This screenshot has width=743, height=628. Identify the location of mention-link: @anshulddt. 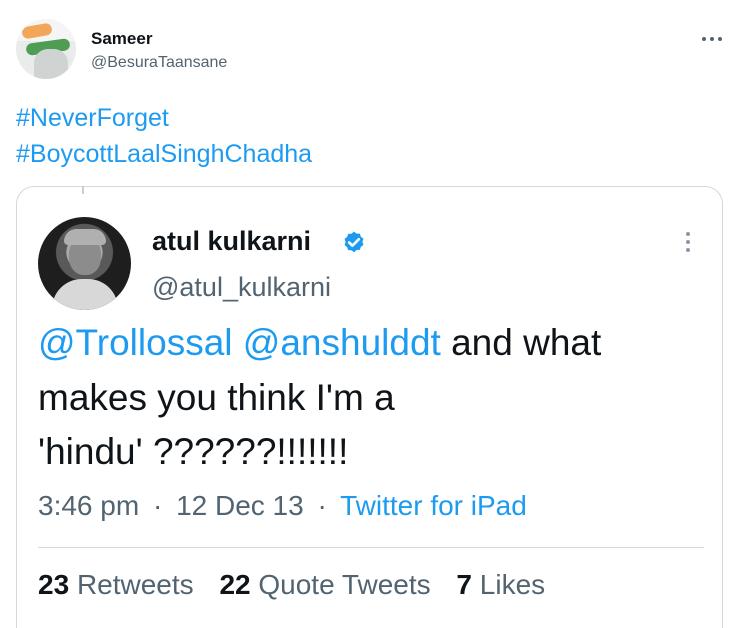
(342, 342).